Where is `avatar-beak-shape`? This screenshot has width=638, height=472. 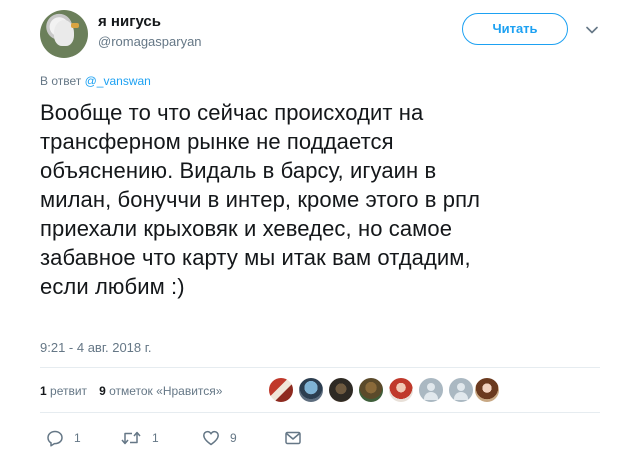 avatar-beak-shape is located at coordinates (75, 25).